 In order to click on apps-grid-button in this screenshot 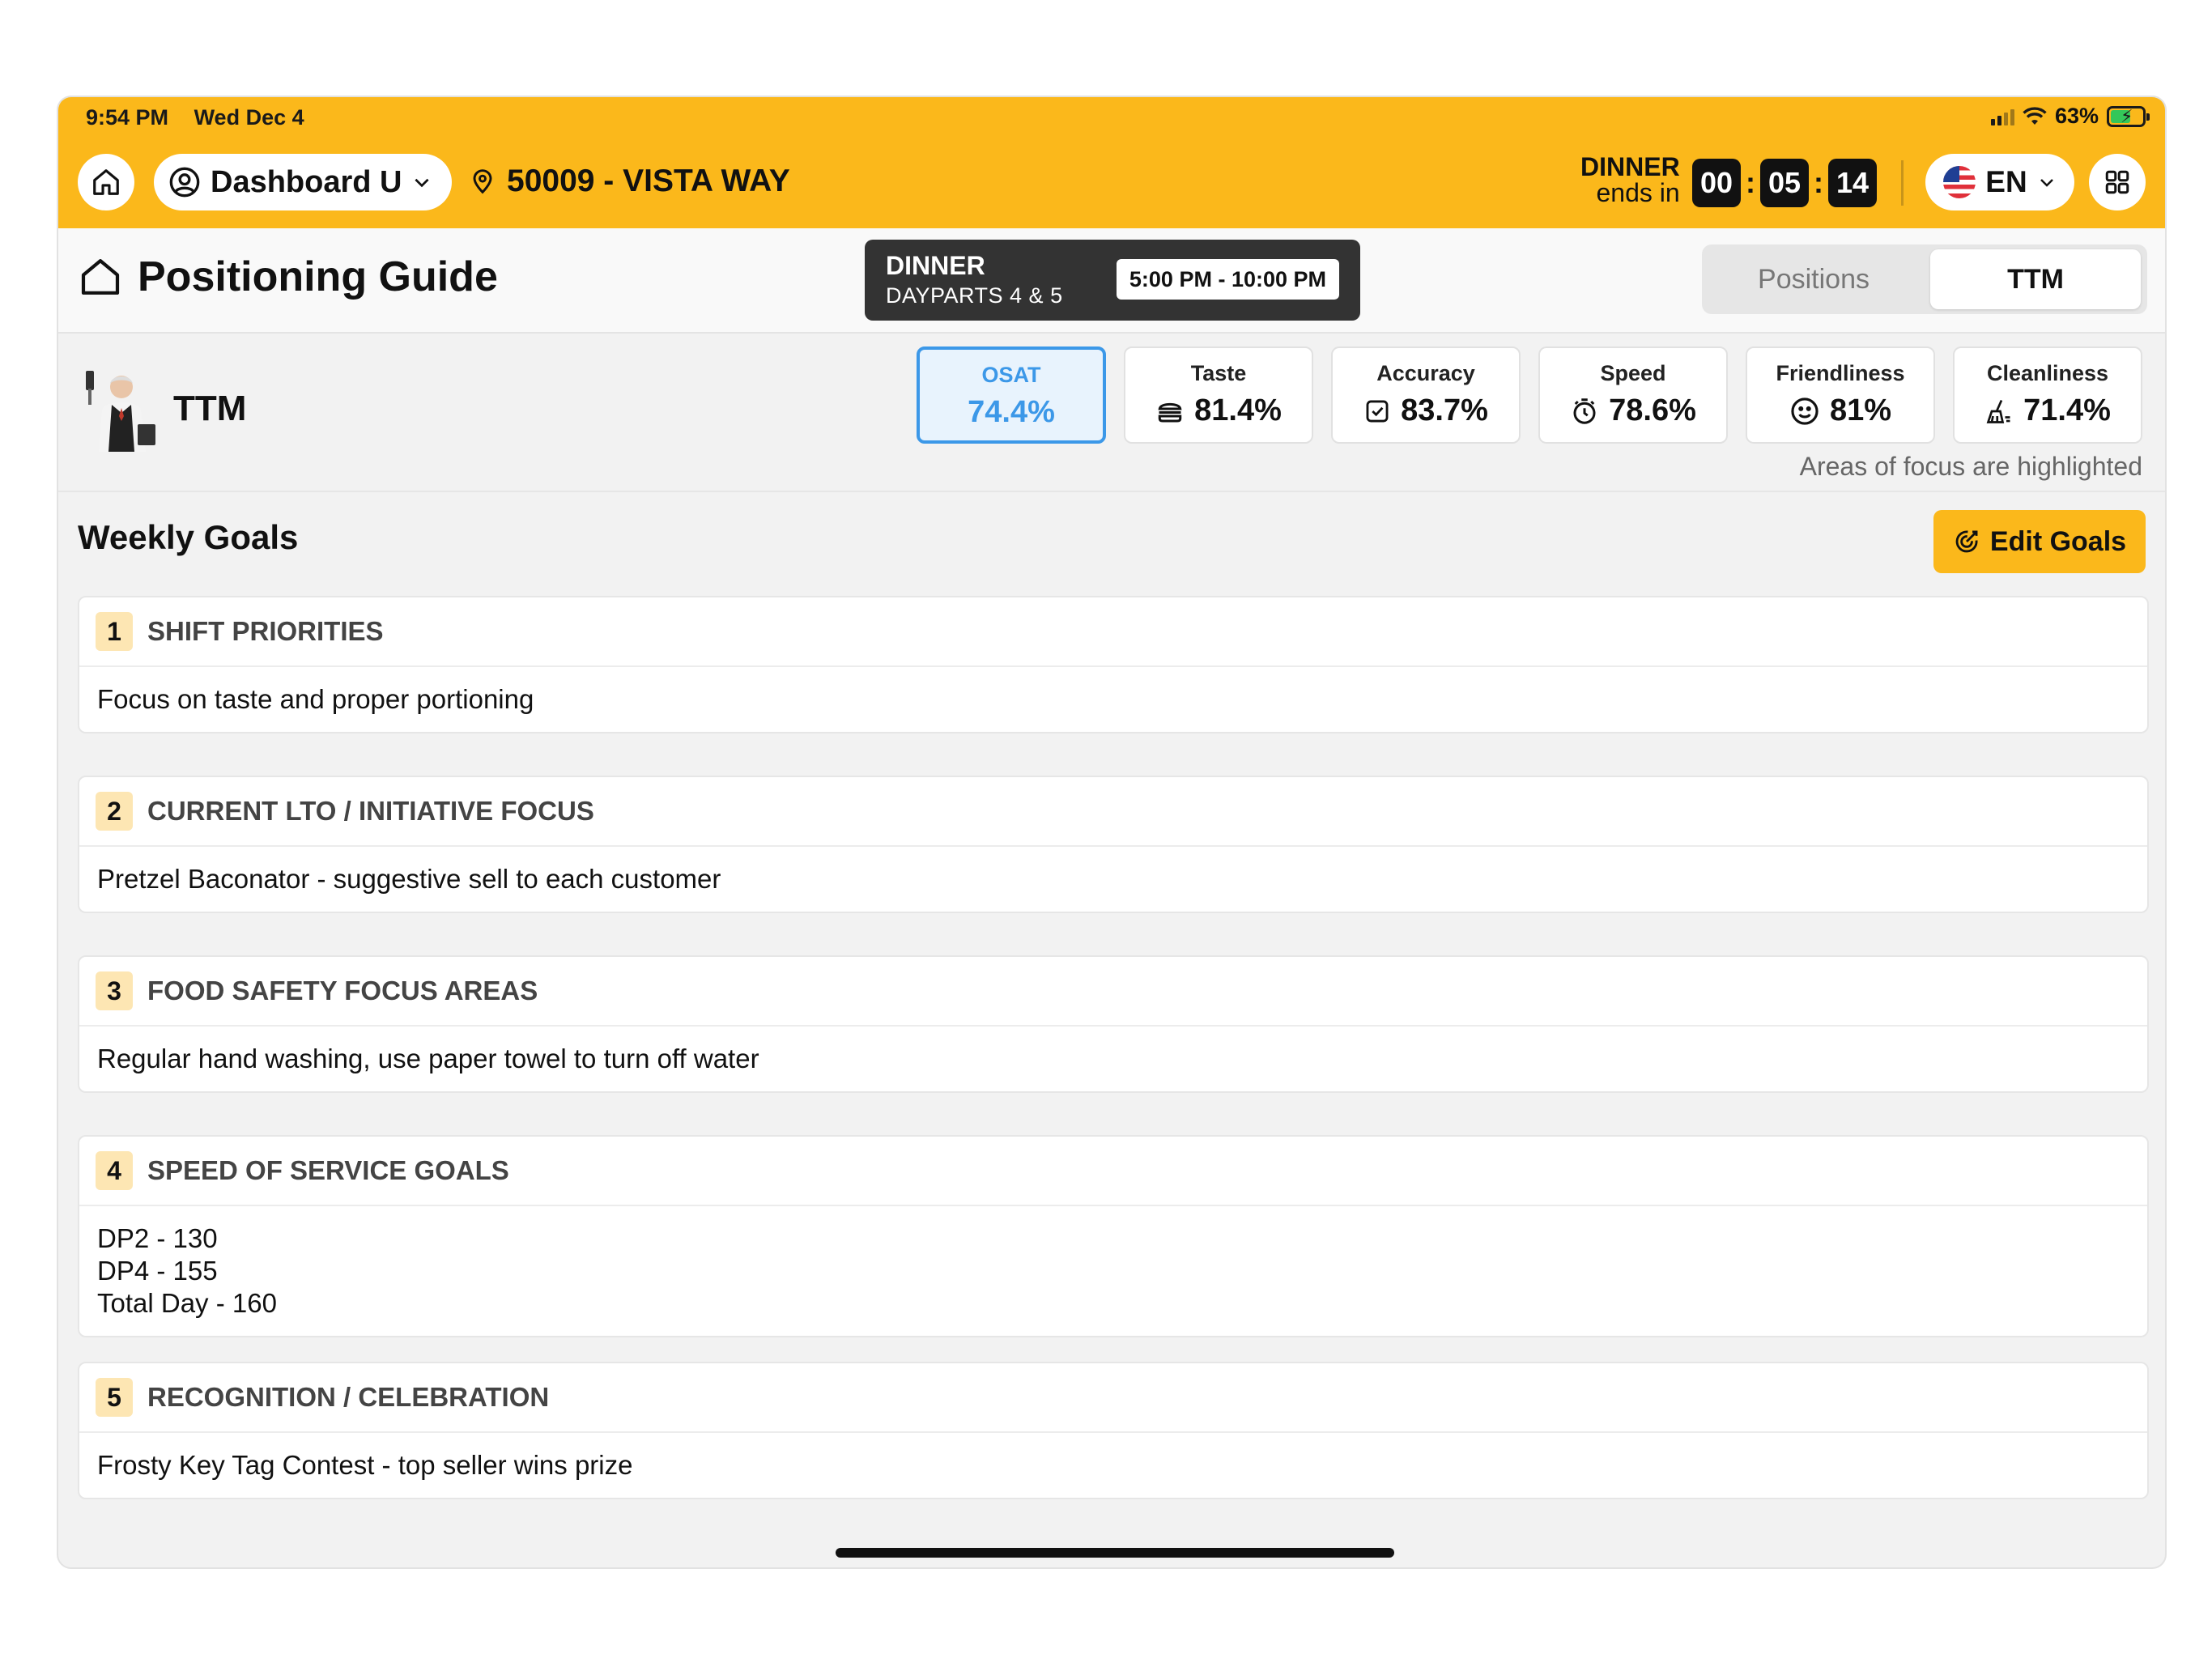, I will do `click(2117, 182)`.